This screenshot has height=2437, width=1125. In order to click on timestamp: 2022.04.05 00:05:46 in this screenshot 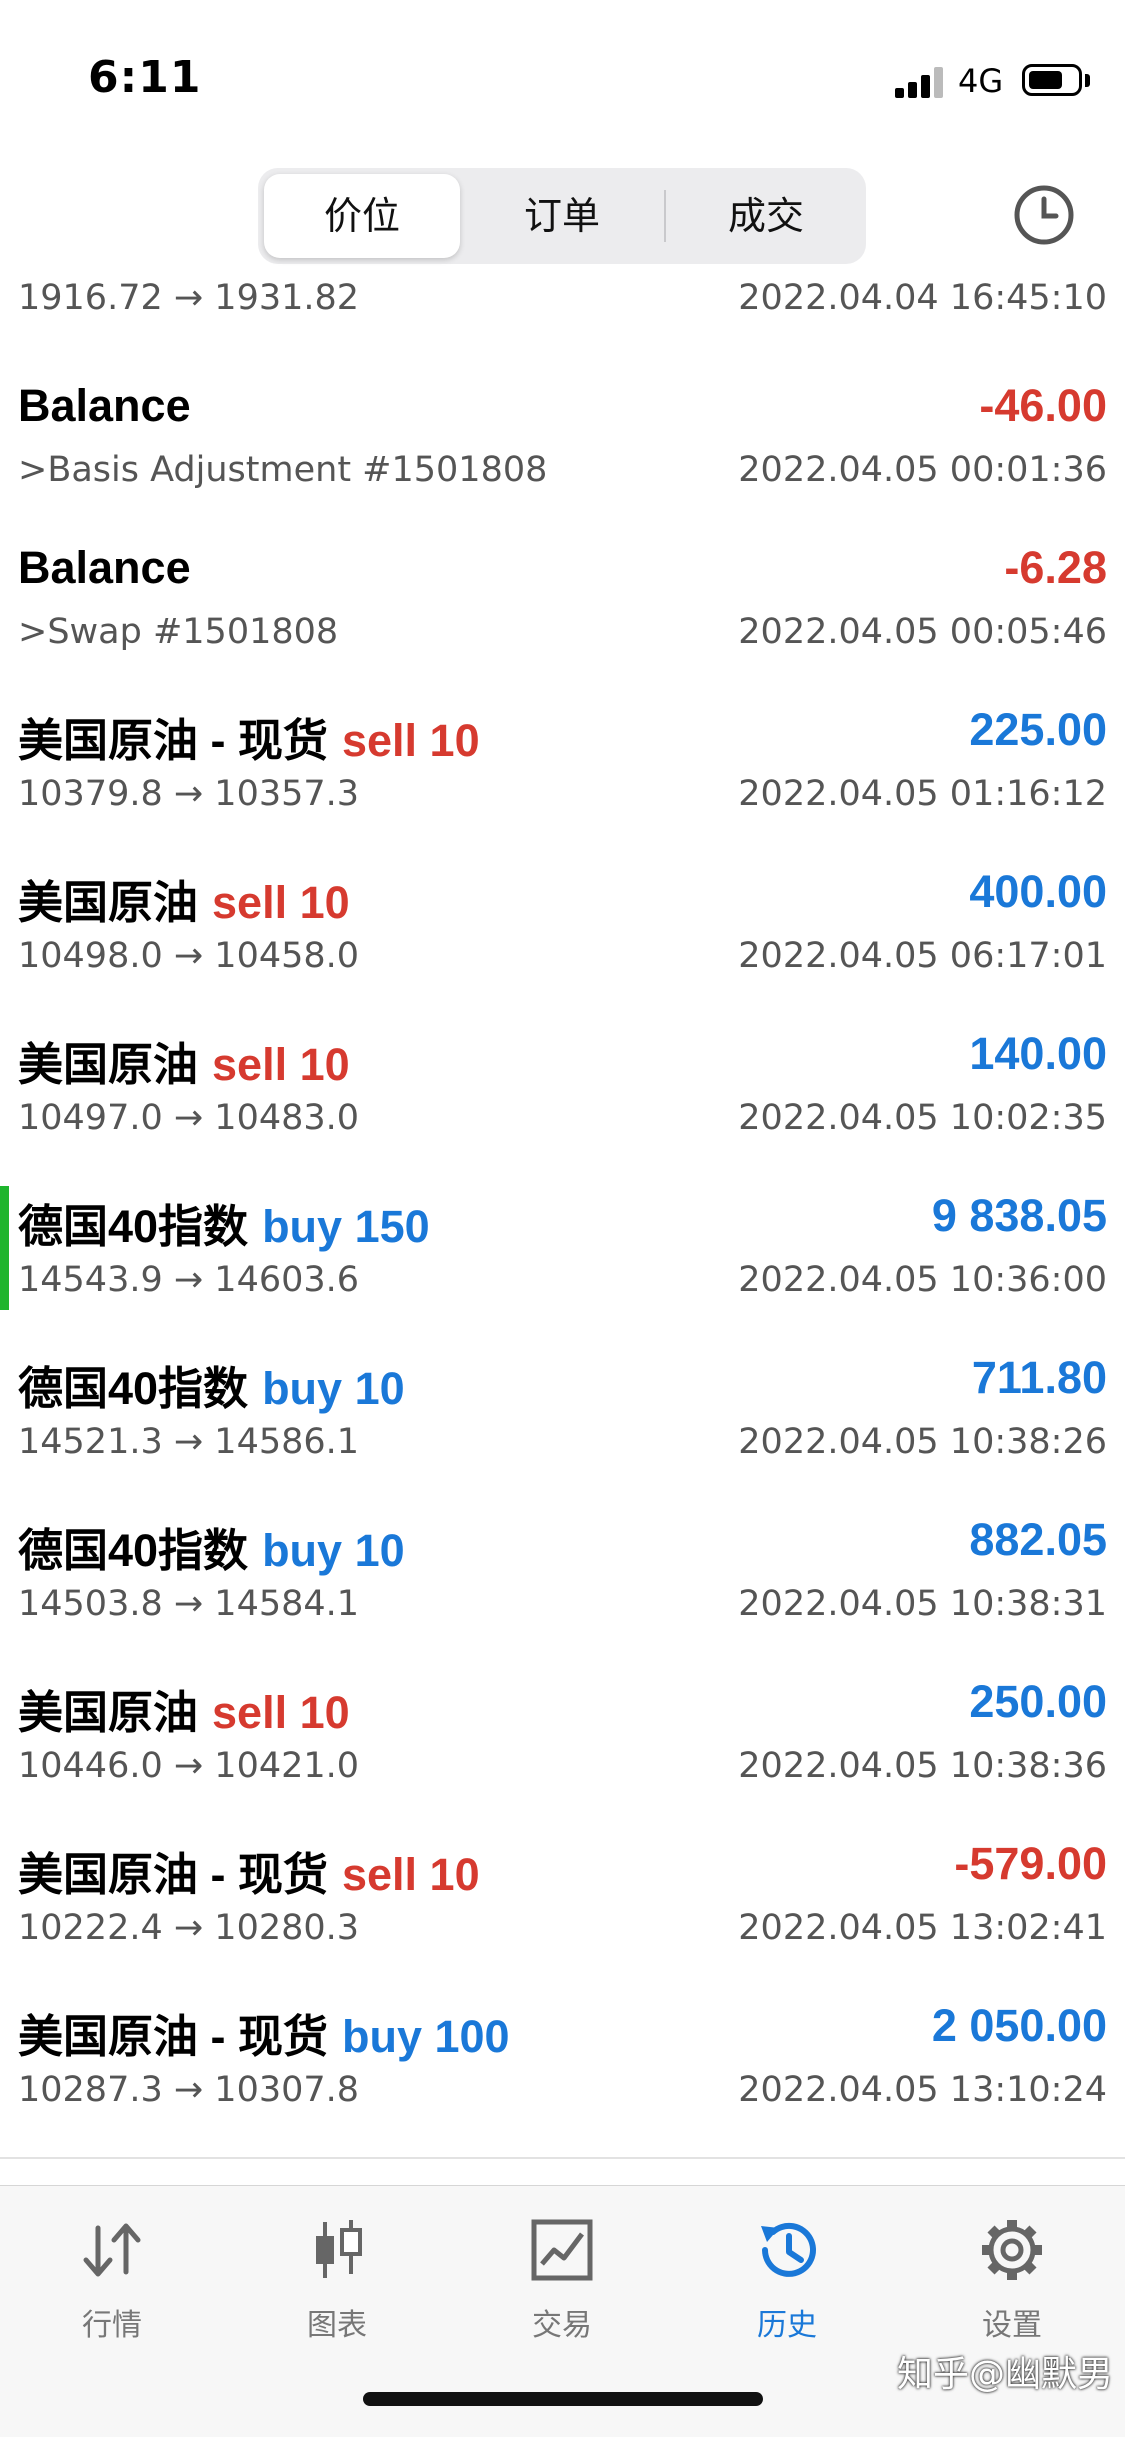, I will do `click(922, 632)`.